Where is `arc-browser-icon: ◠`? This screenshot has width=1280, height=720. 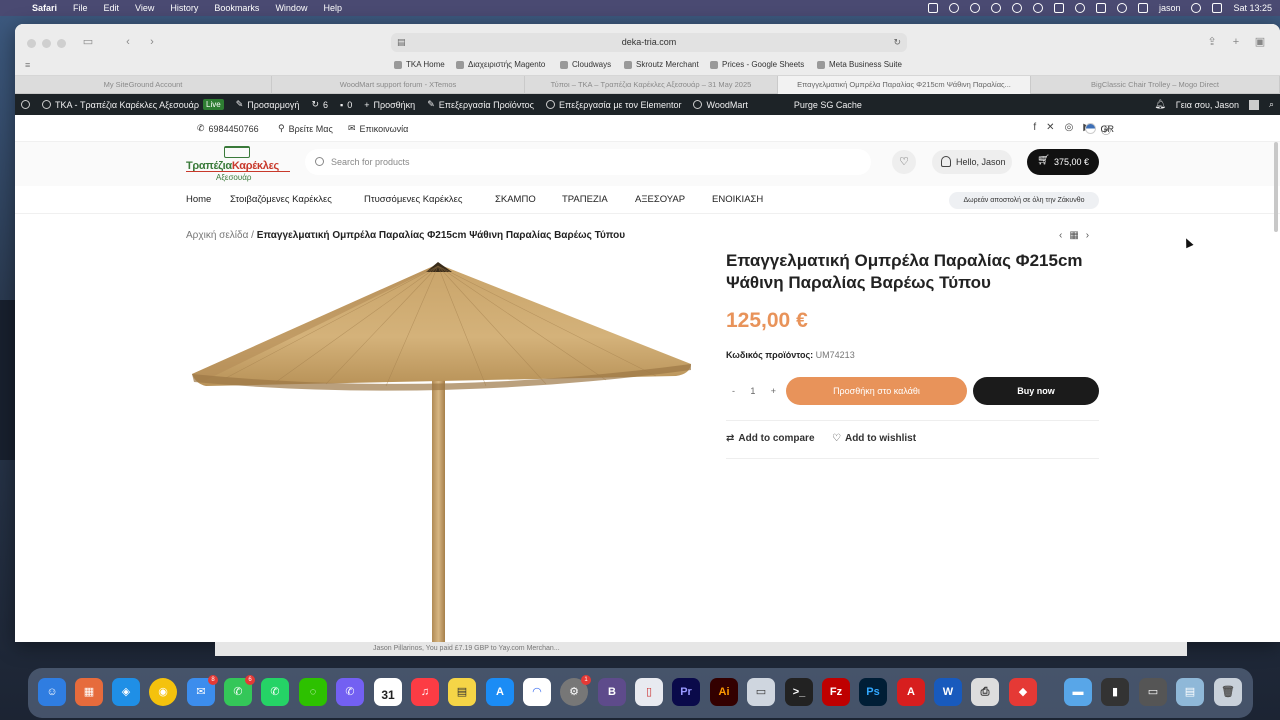 arc-browser-icon: ◠ is located at coordinates (537, 692).